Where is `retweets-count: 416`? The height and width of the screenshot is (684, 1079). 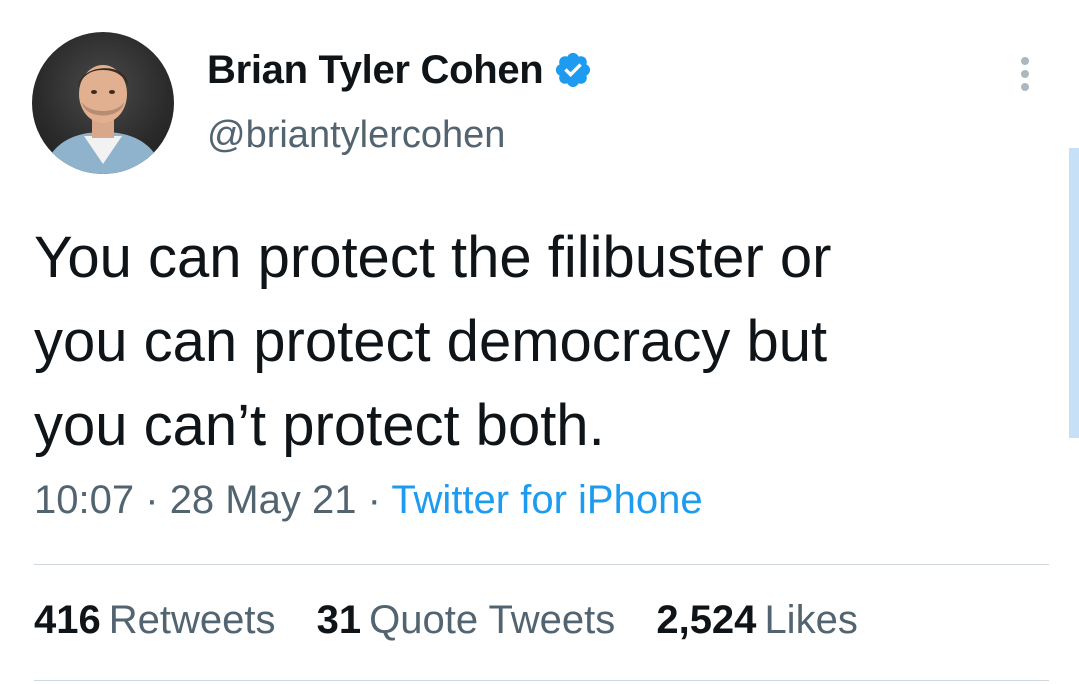
retweets-count: 416 is located at coordinates (67, 620).